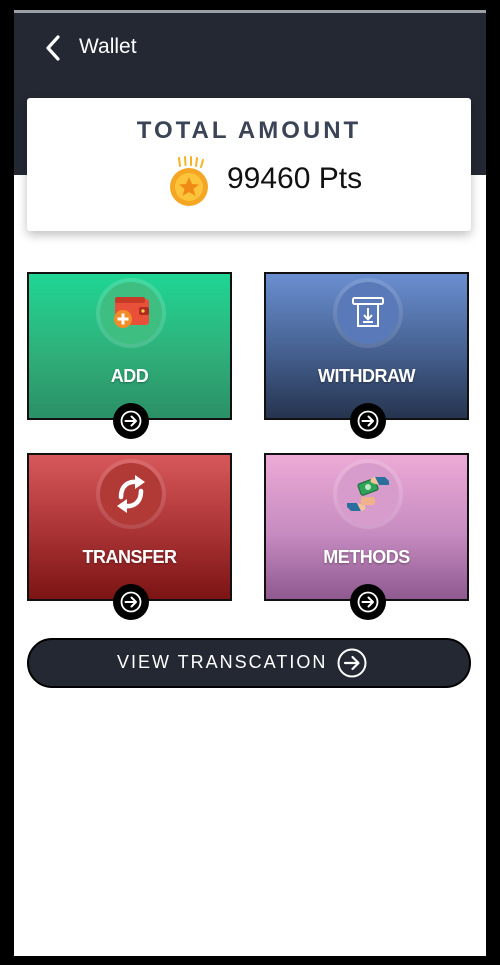  I want to click on methods-icon-circle, so click(368, 494).